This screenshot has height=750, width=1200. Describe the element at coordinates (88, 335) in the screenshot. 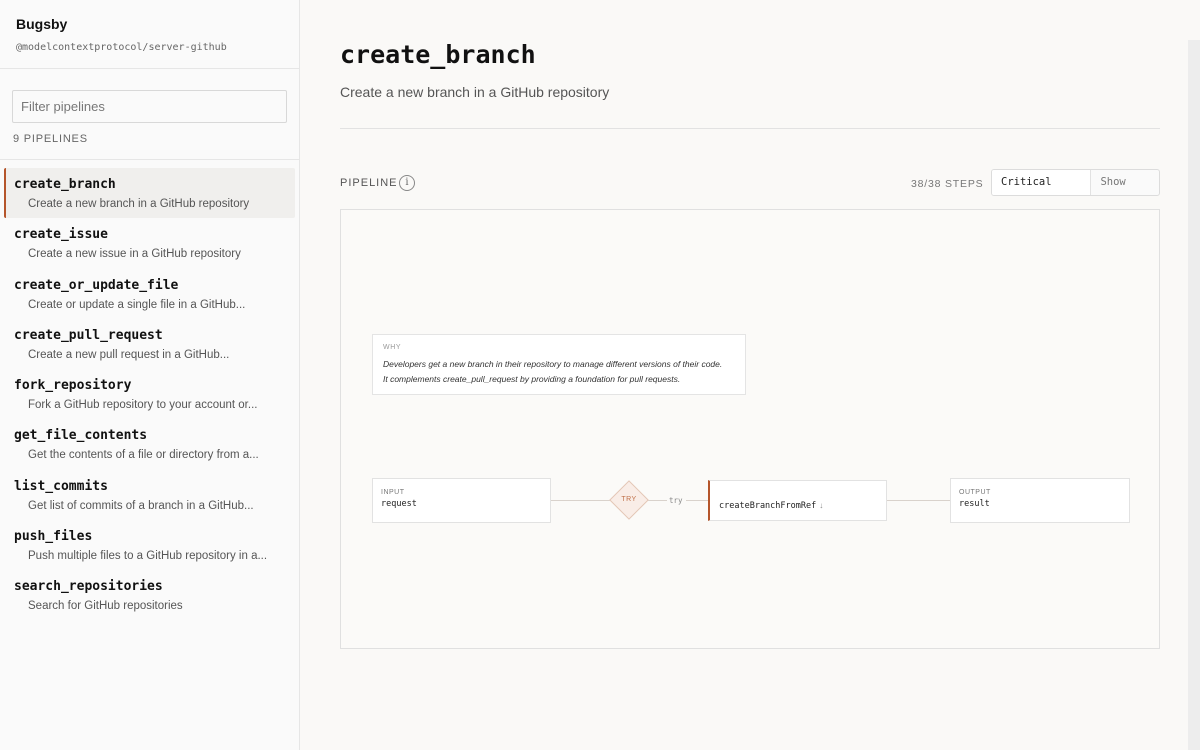

I see `sidebar-item-name: create_pull_request` at that location.